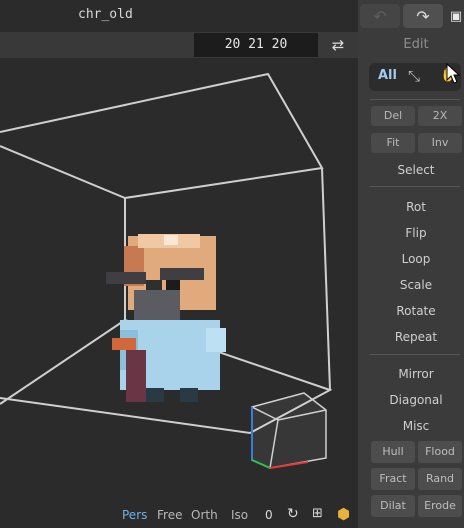  I want to click on delete-button: Del, so click(393, 116).